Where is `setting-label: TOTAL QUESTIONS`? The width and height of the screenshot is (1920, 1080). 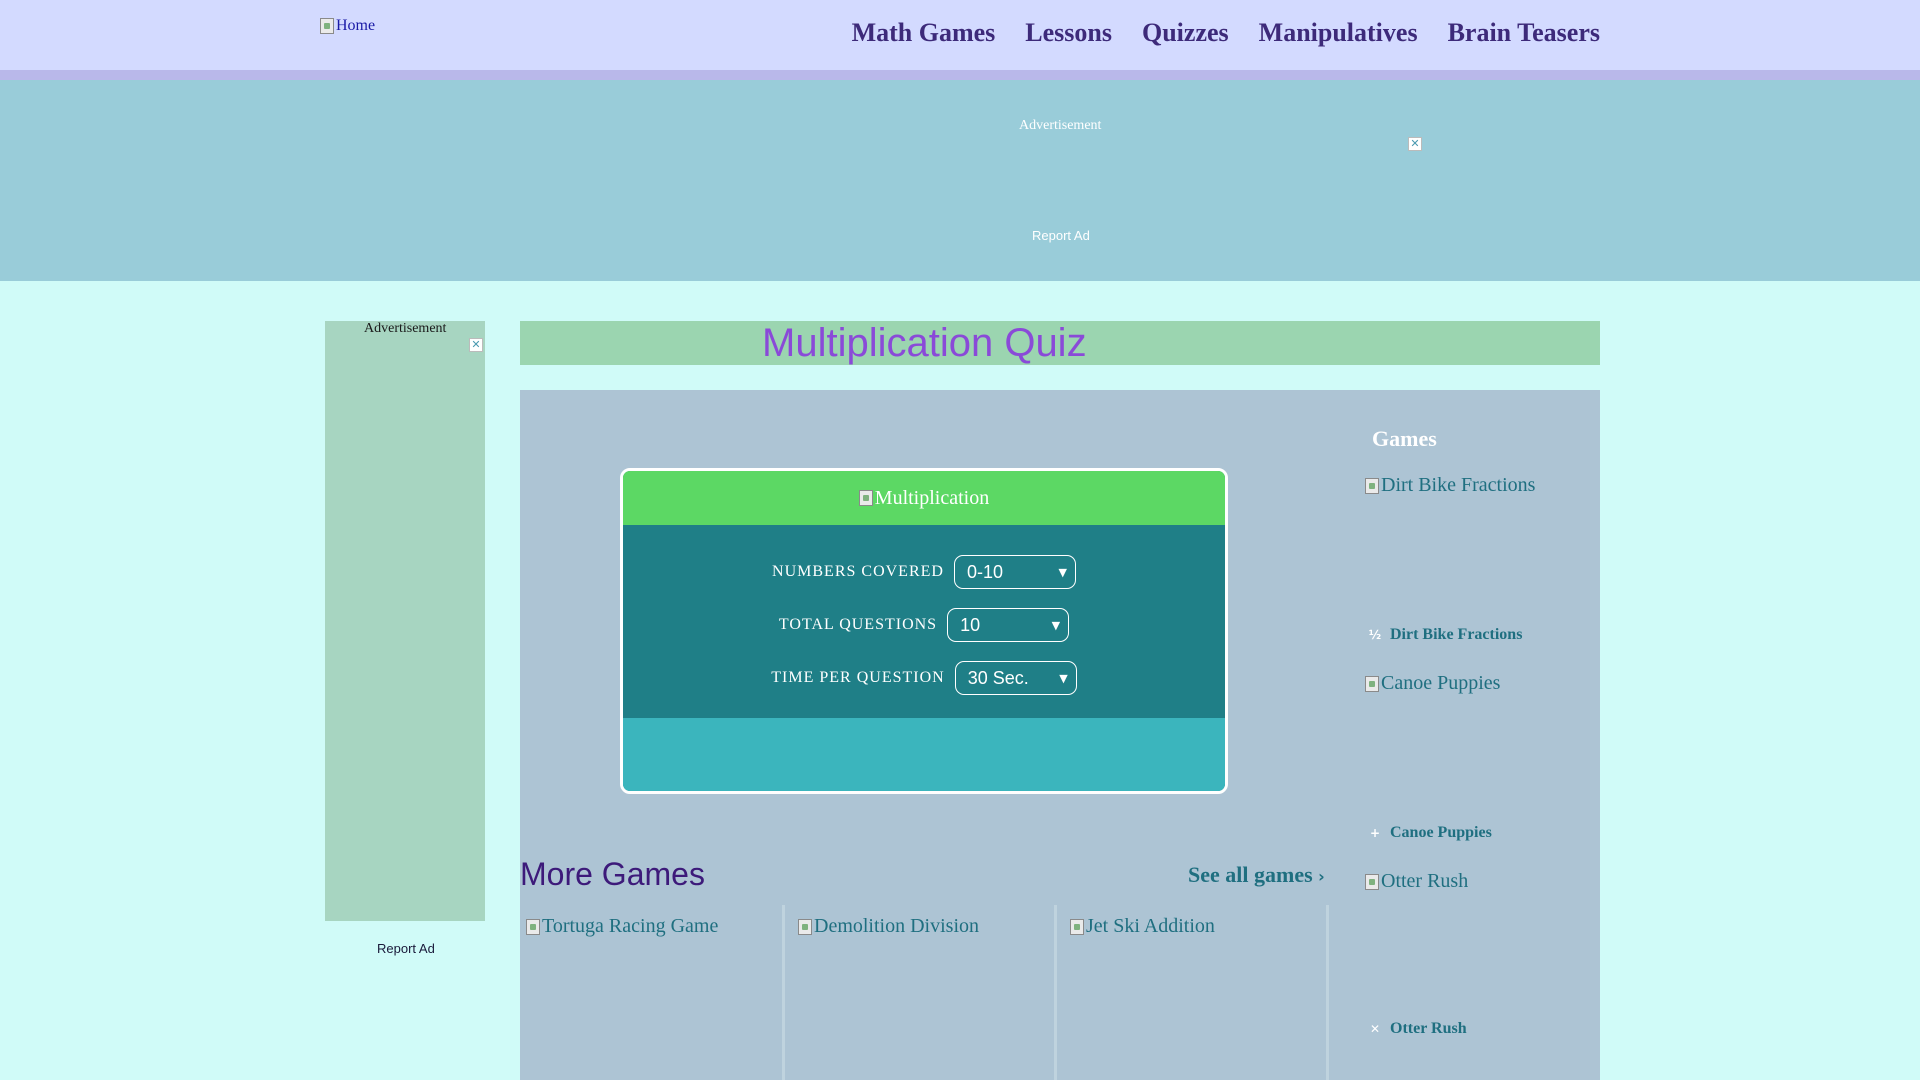 setting-label: TOTAL QUESTIONS is located at coordinates (858, 624).